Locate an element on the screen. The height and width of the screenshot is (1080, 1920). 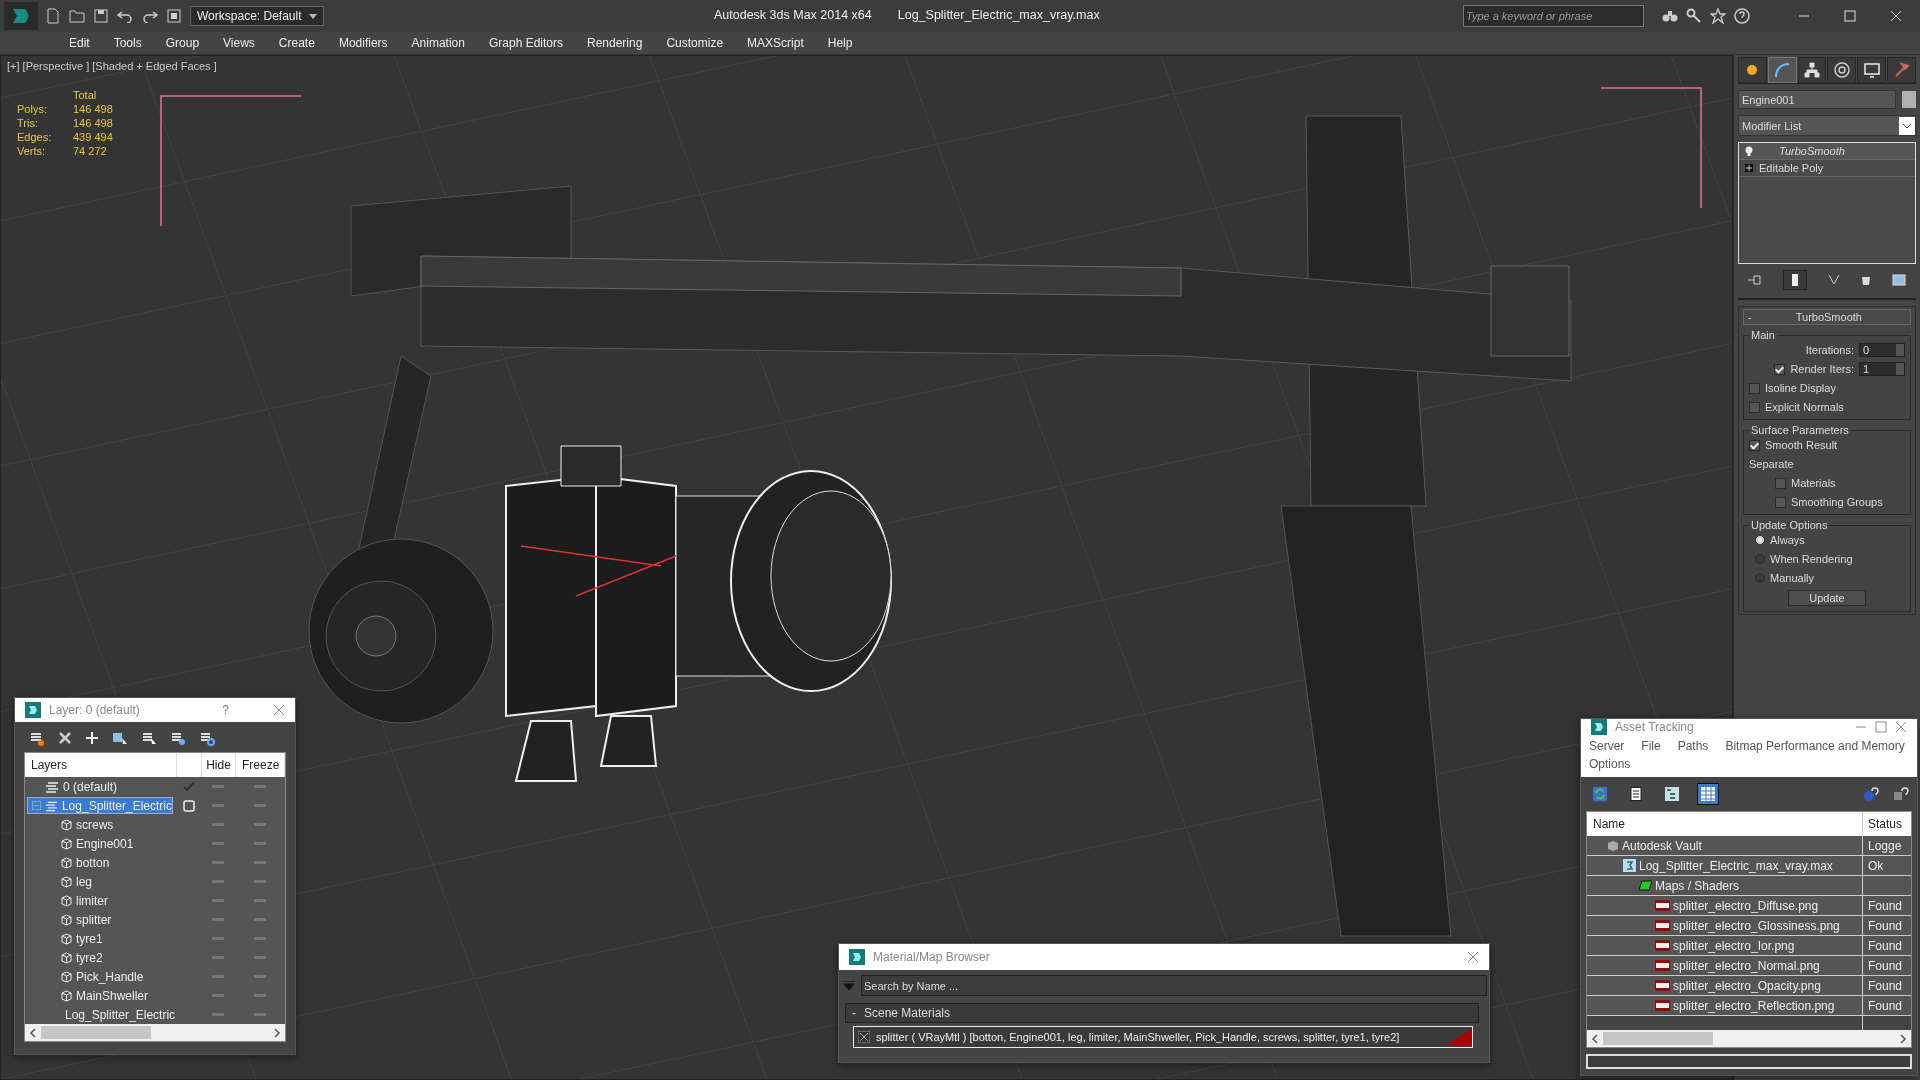
scroll-left-icon is located at coordinates (33, 1032).